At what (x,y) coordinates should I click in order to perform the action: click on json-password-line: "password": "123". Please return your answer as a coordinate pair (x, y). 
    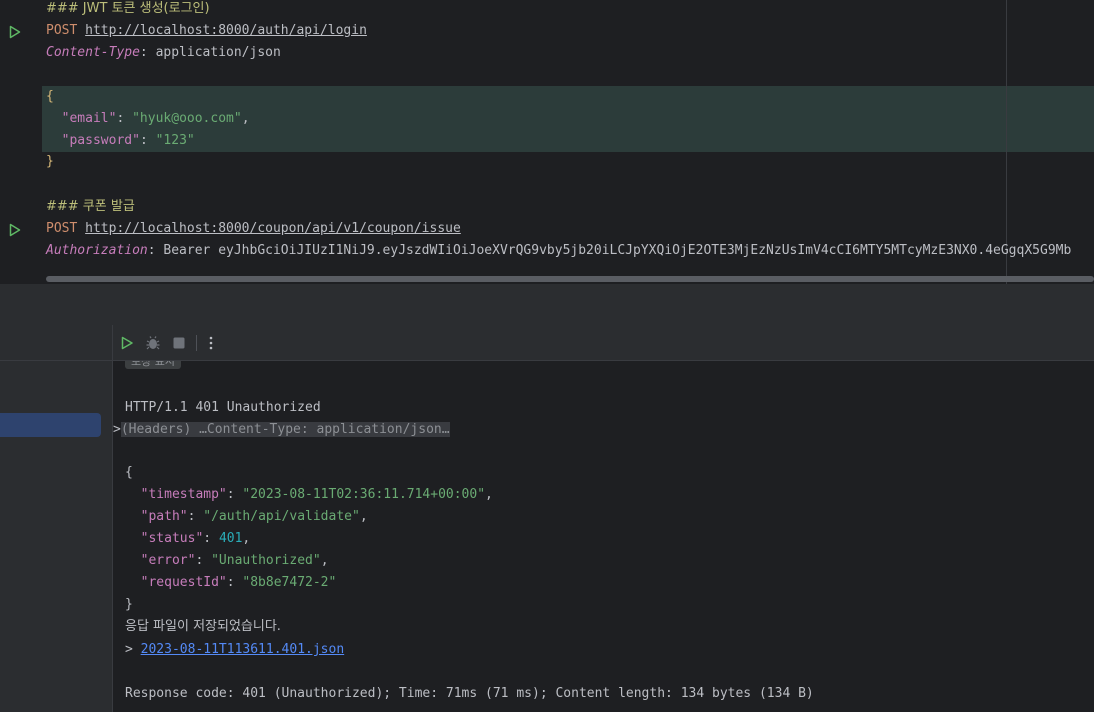
    Looking at the image, I should click on (128, 140).